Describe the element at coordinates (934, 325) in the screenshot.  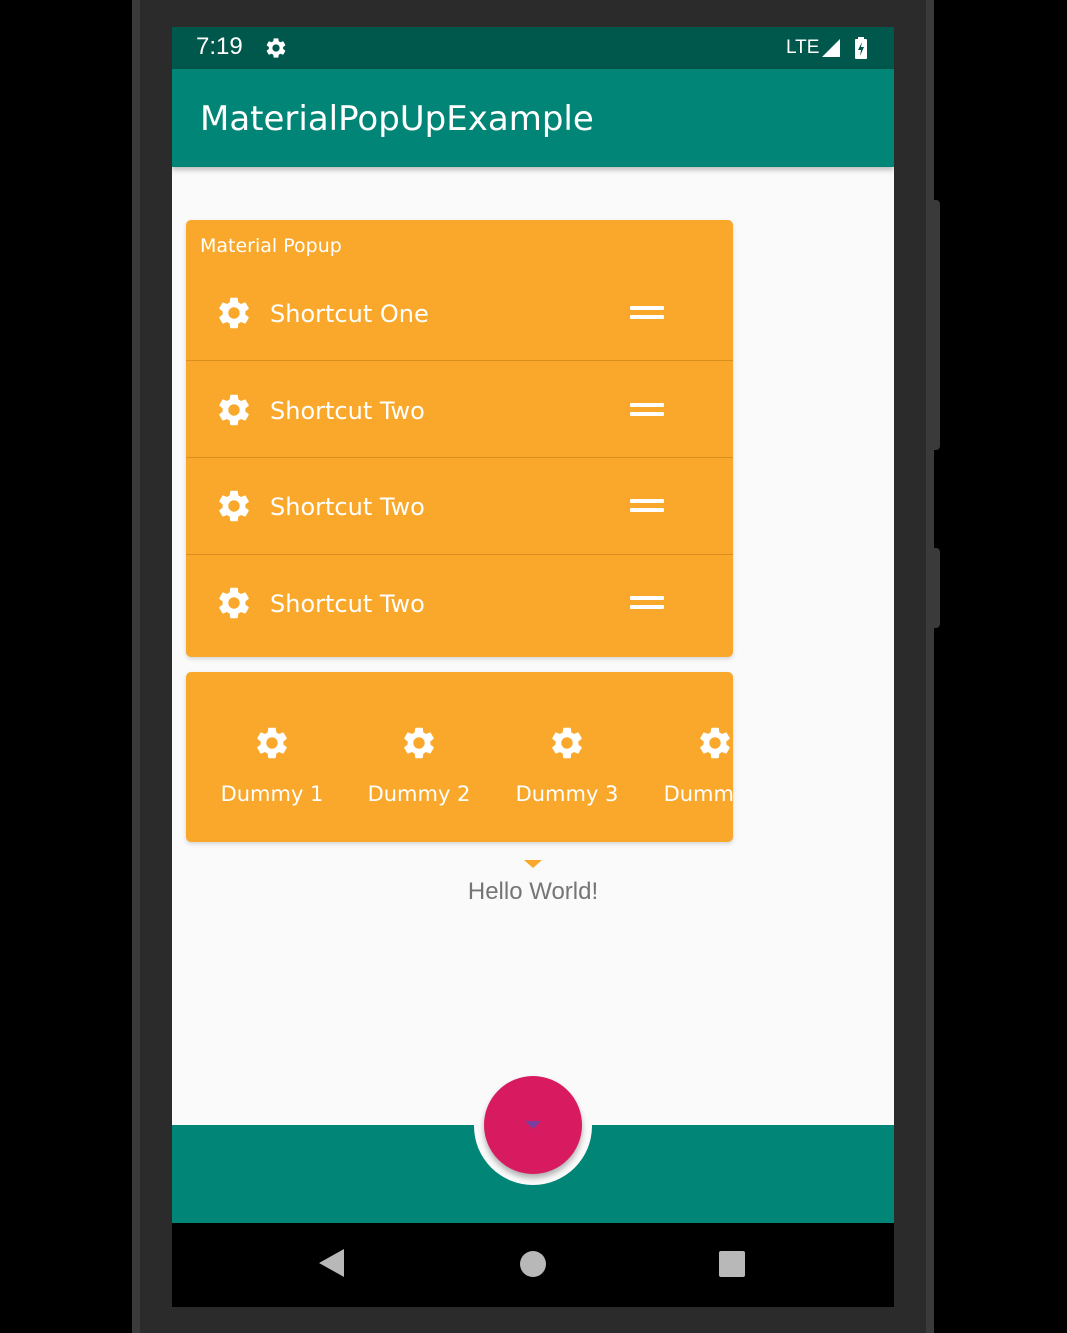
I see `power-button` at that location.